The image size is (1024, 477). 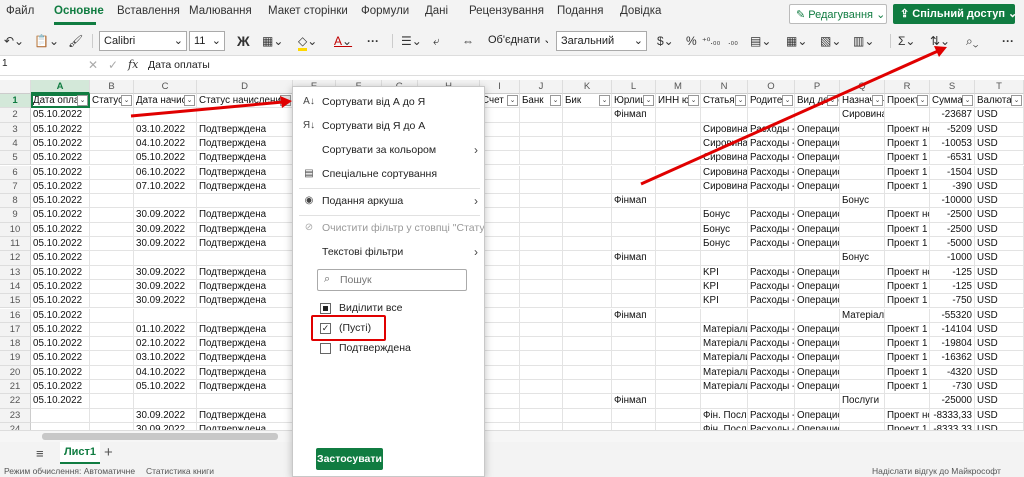 I want to click on row-header: 12, so click(x=15, y=258).